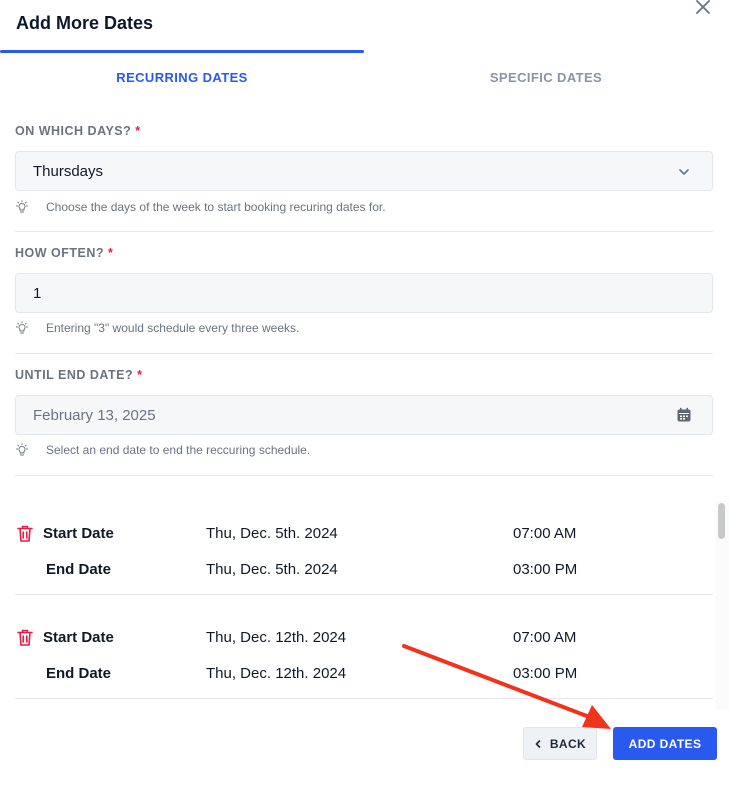 The width and height of the screenshot is (729, 789). What do you see at coordinates (94, 415) in the screenshot?
I see `end-date-placeholder: February 13, 2025` at bounding box center [94, 415].